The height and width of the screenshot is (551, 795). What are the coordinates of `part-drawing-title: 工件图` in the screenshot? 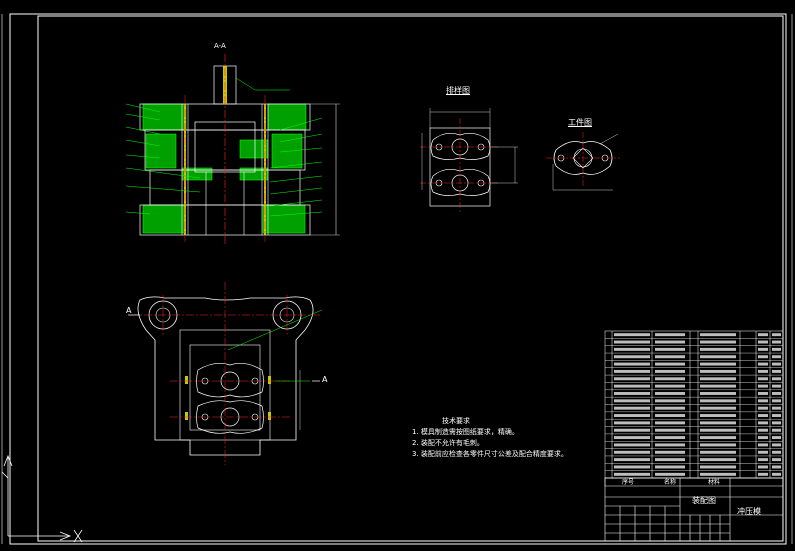 It's located at (580, 122).